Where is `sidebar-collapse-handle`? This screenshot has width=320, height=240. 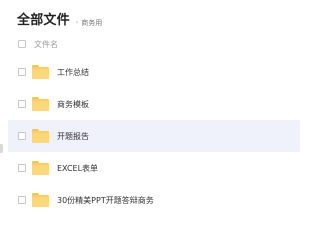 sidebar-collapse-handle is located at coordinates (1, 148).